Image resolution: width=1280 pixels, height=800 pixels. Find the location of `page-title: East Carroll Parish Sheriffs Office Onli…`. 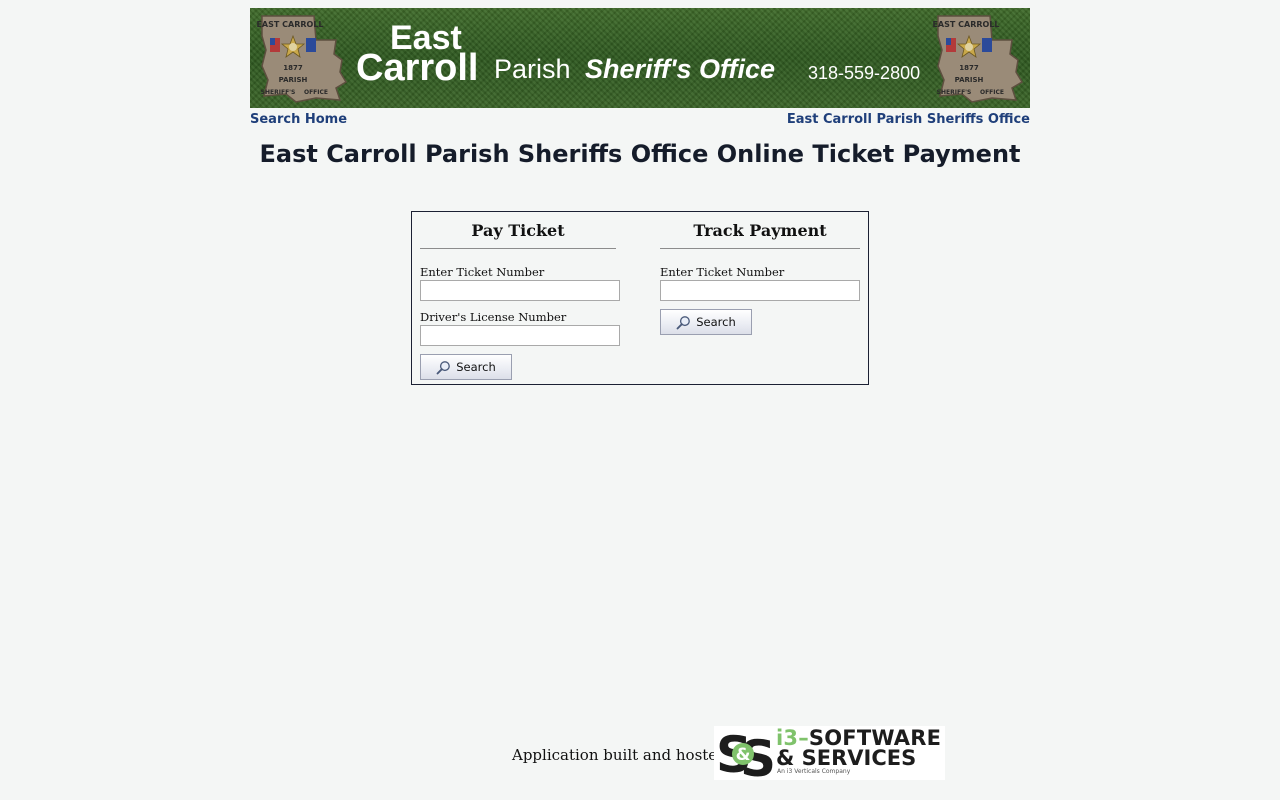

page-title: East Carroll Parish Sheriffs Office Onli… is located at coordinates (640, 154).